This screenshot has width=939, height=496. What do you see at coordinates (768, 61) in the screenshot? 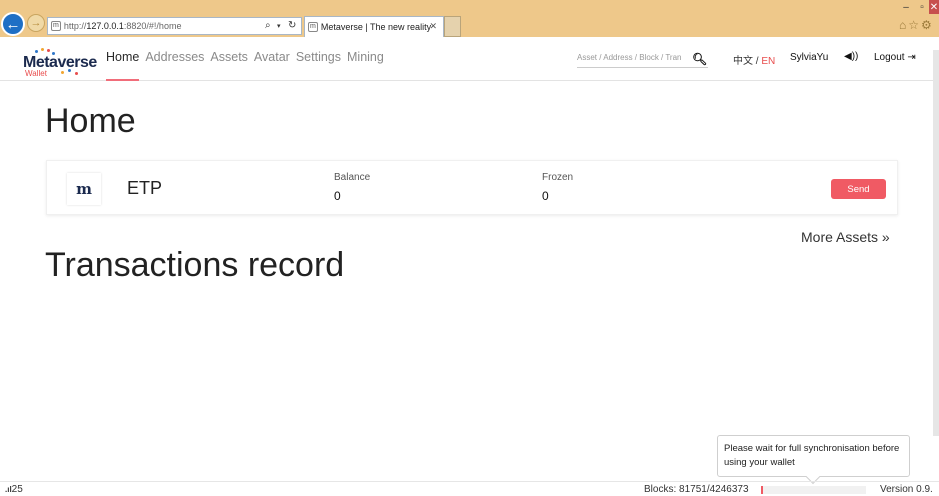
I see `lang-en: EN` at bounding box center [768, 61].